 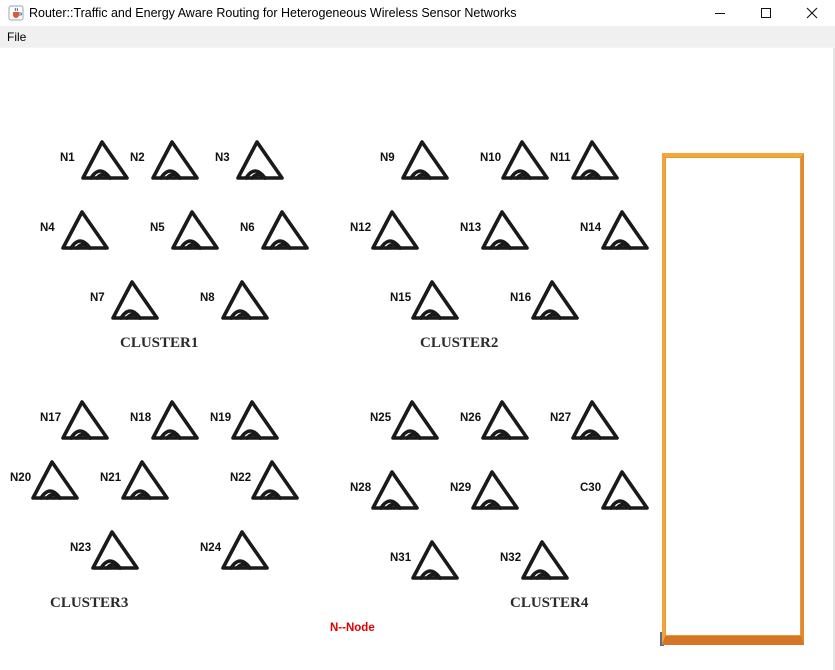 I want to click on cluster-label-3: CLUSTER3, so click(x=89, y=603).